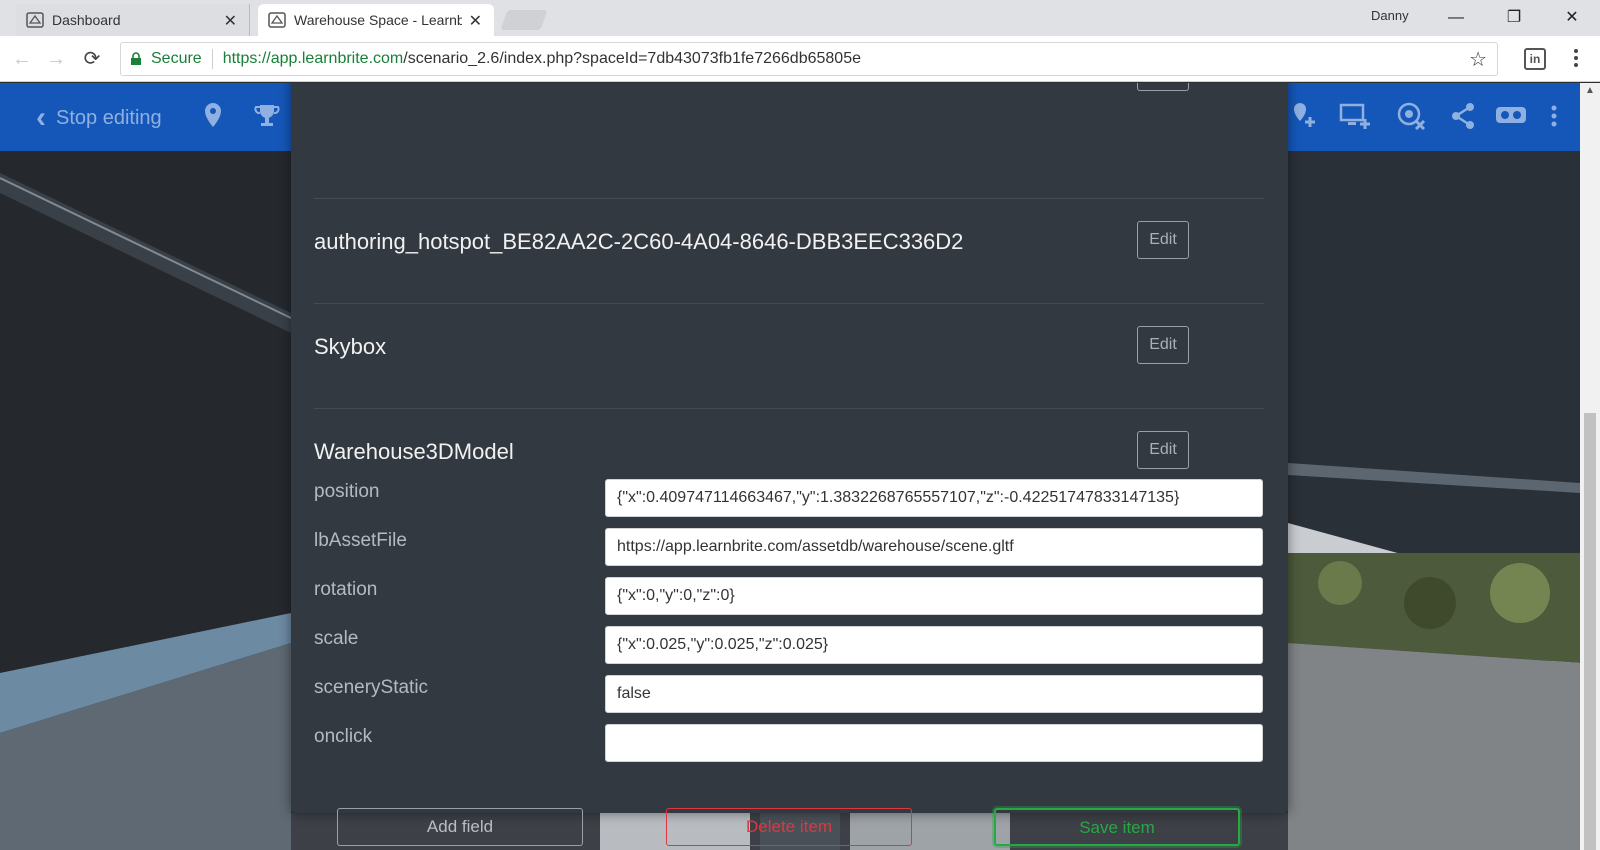 This screenshot has height=850, width=1600. Describe the element at coordinates (86, 20) in the screenshot. I see `tab-title: Dashboard` at that location.